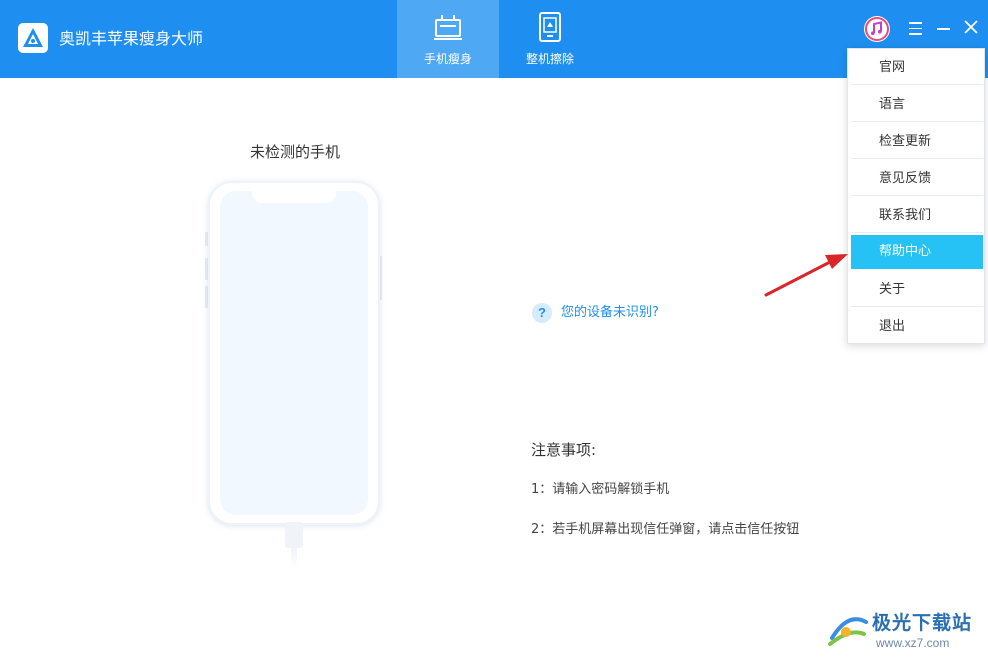  I want to click on question-icon: ?, so click(542, 313).